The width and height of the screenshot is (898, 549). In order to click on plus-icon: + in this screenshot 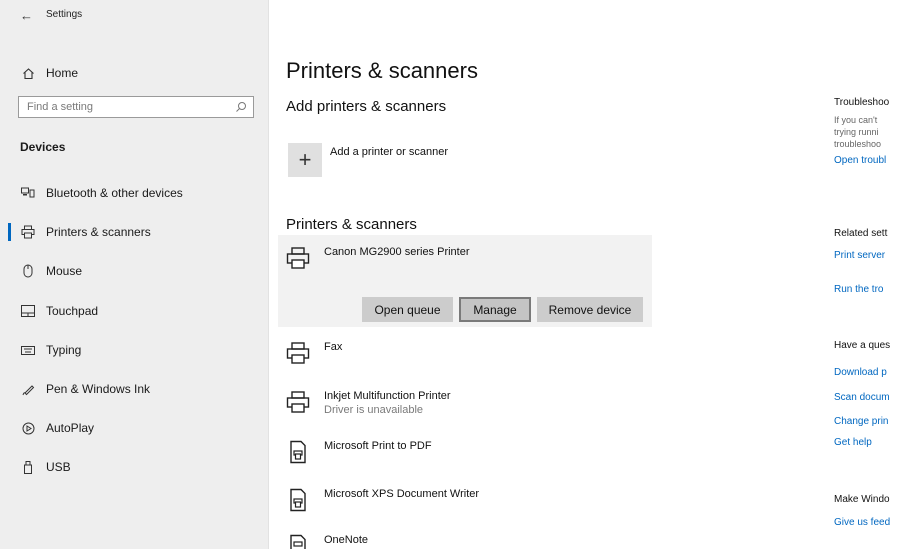, I will do `click(305, 159)`.